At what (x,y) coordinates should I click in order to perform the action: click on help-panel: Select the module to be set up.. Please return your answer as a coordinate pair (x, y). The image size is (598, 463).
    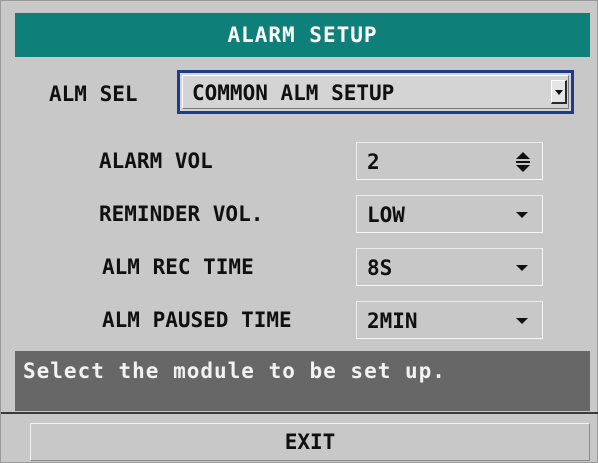
    Looking at the image, I should click on (302, 381).